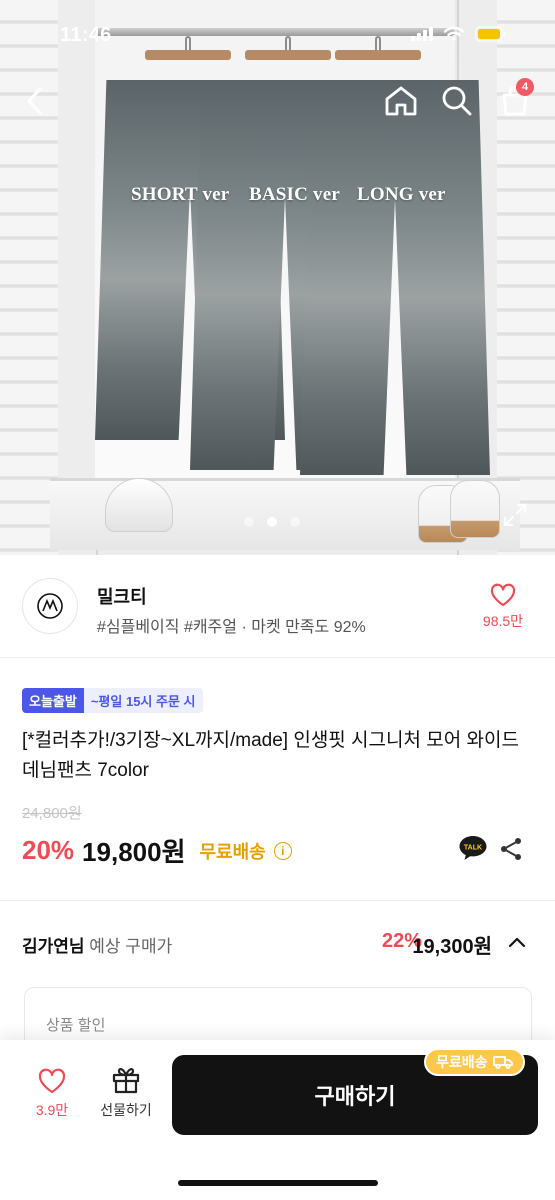 Image resolution: width=555 pixels, height=1200 pixels. What do you see at coordinates (277, 945) in the screenshot?
I see `expected-price-row: 김가연님 예상 구매가 22% 19,300원` at bounding box center [277, 945].